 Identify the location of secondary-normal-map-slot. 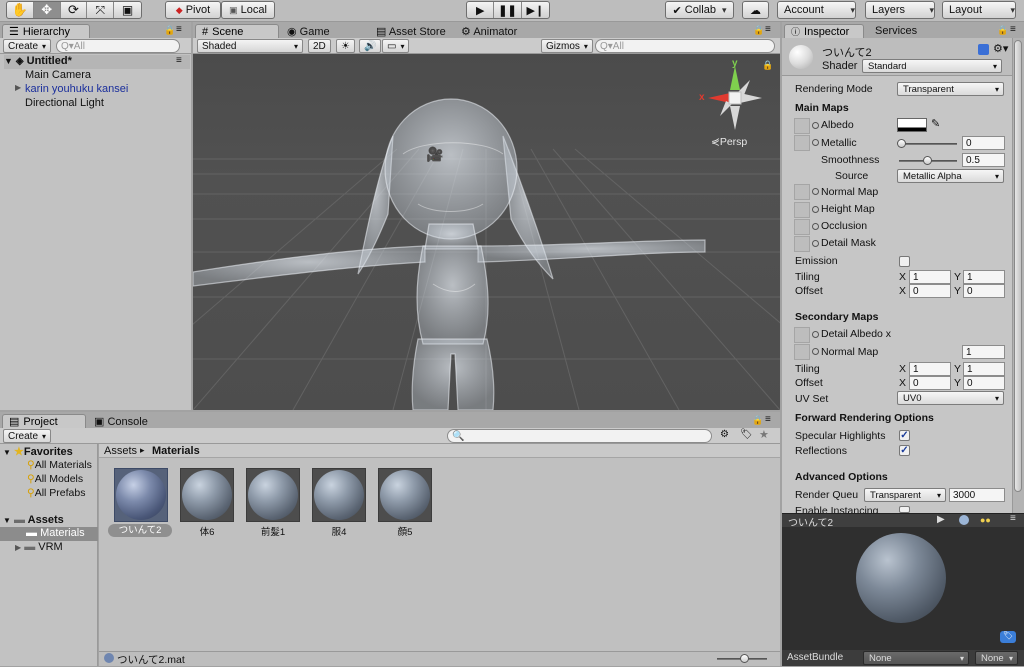
(802, 352).